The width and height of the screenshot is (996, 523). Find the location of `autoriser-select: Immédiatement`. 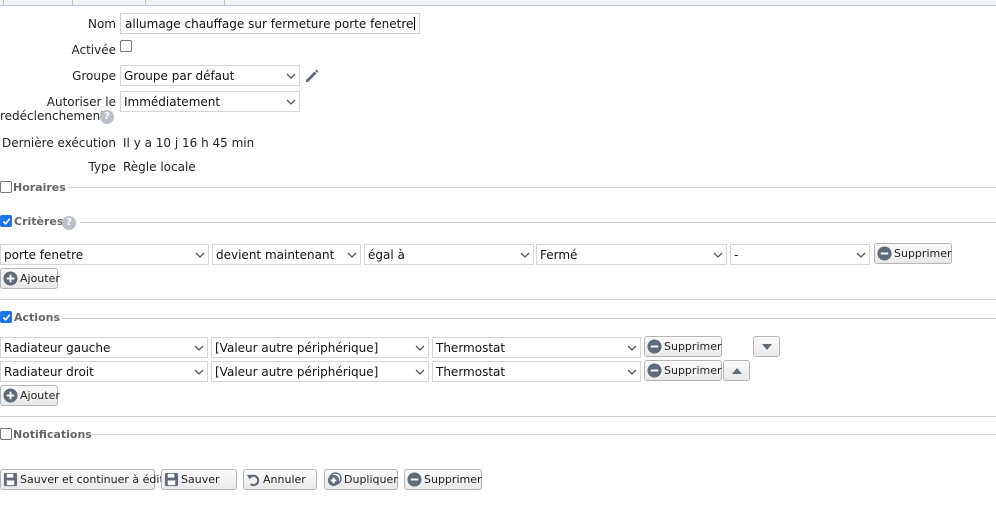

autoriser-select: Immédiatement is located at coordinates (210, 101).